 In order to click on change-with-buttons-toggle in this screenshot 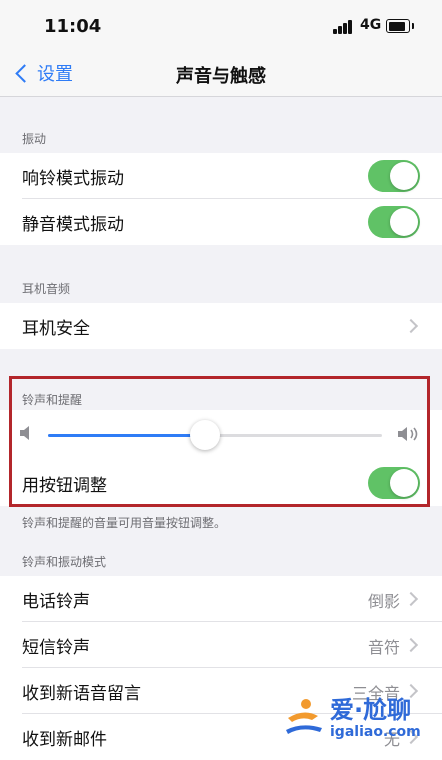, I will do `click(394, 483)`.